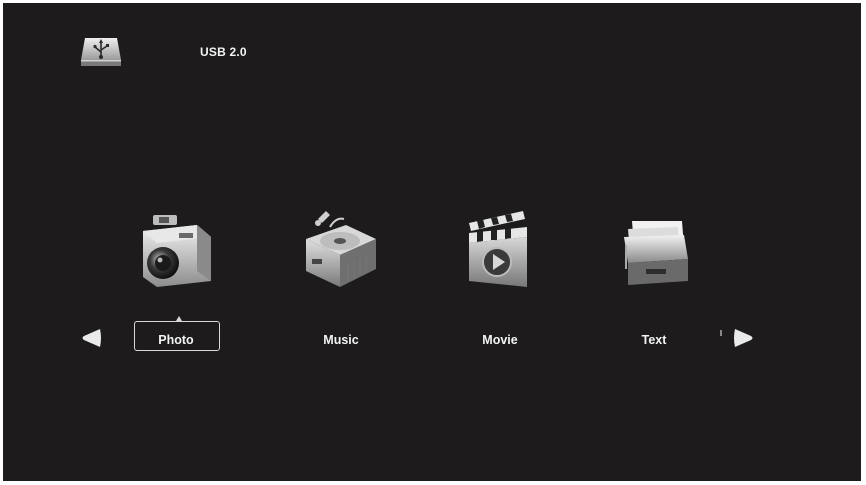 Image resolution: width=866 pixels, height=485 pixels. What do you see at coordinates (721, 333) in the screenshot?
I see `scroll-tick` at bounding box center [721, 333].